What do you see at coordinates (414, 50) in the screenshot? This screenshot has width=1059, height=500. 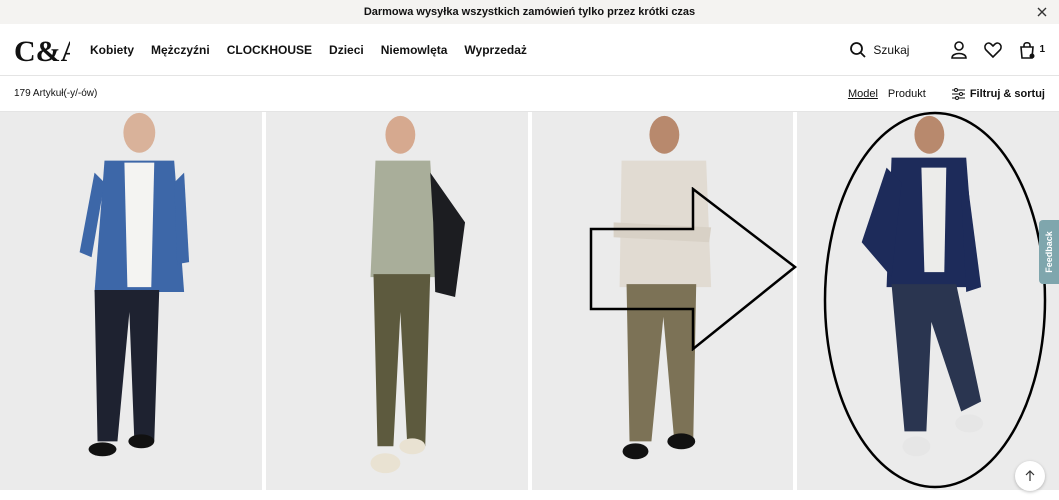 I see `nav-niemowleta: Niemowlęta` at bounding box center [414, 50].